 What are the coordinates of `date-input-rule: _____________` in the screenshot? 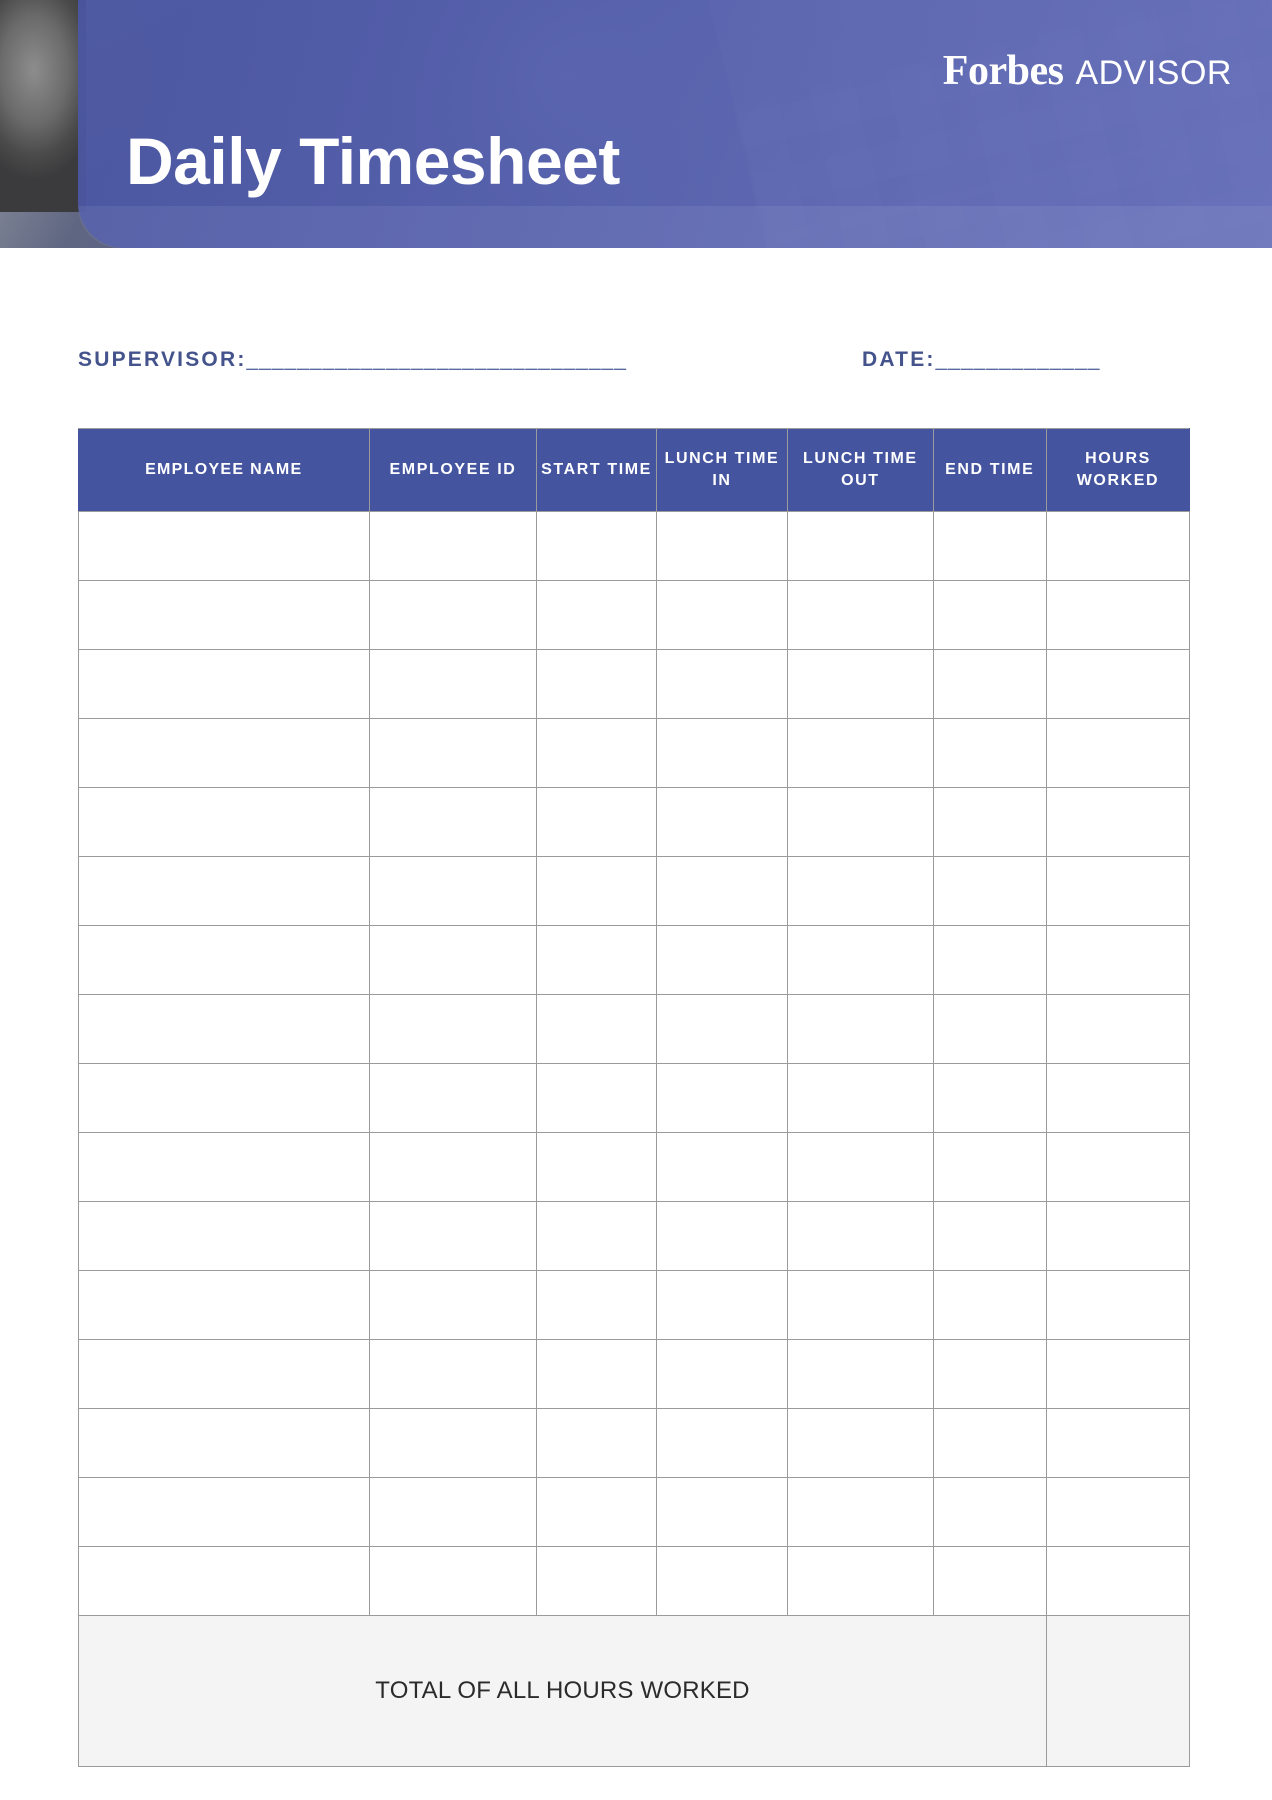 It's located at (1018, 360).